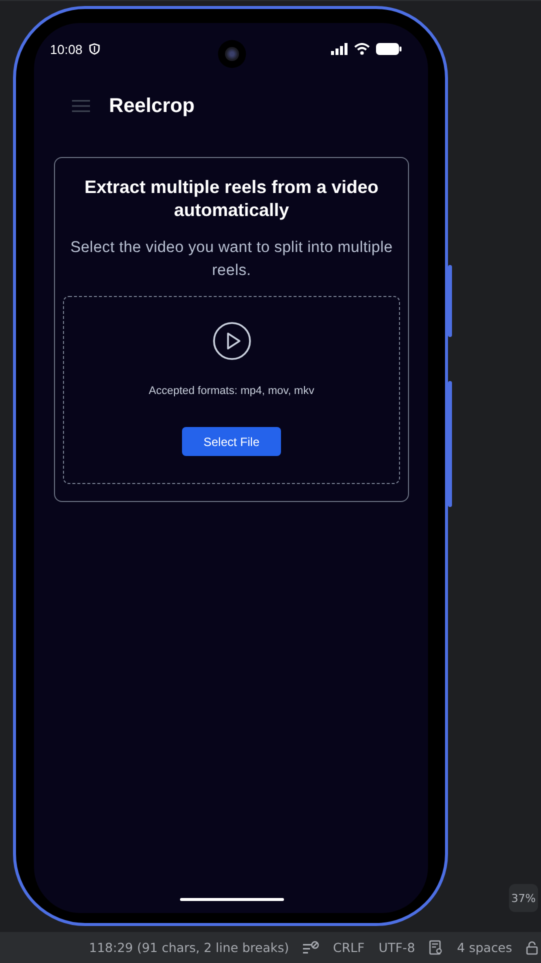  What do you see at coordinates (349, 947) in the screenshot?
I see `line-separator: CRLF` at bounding box center [349, 947].